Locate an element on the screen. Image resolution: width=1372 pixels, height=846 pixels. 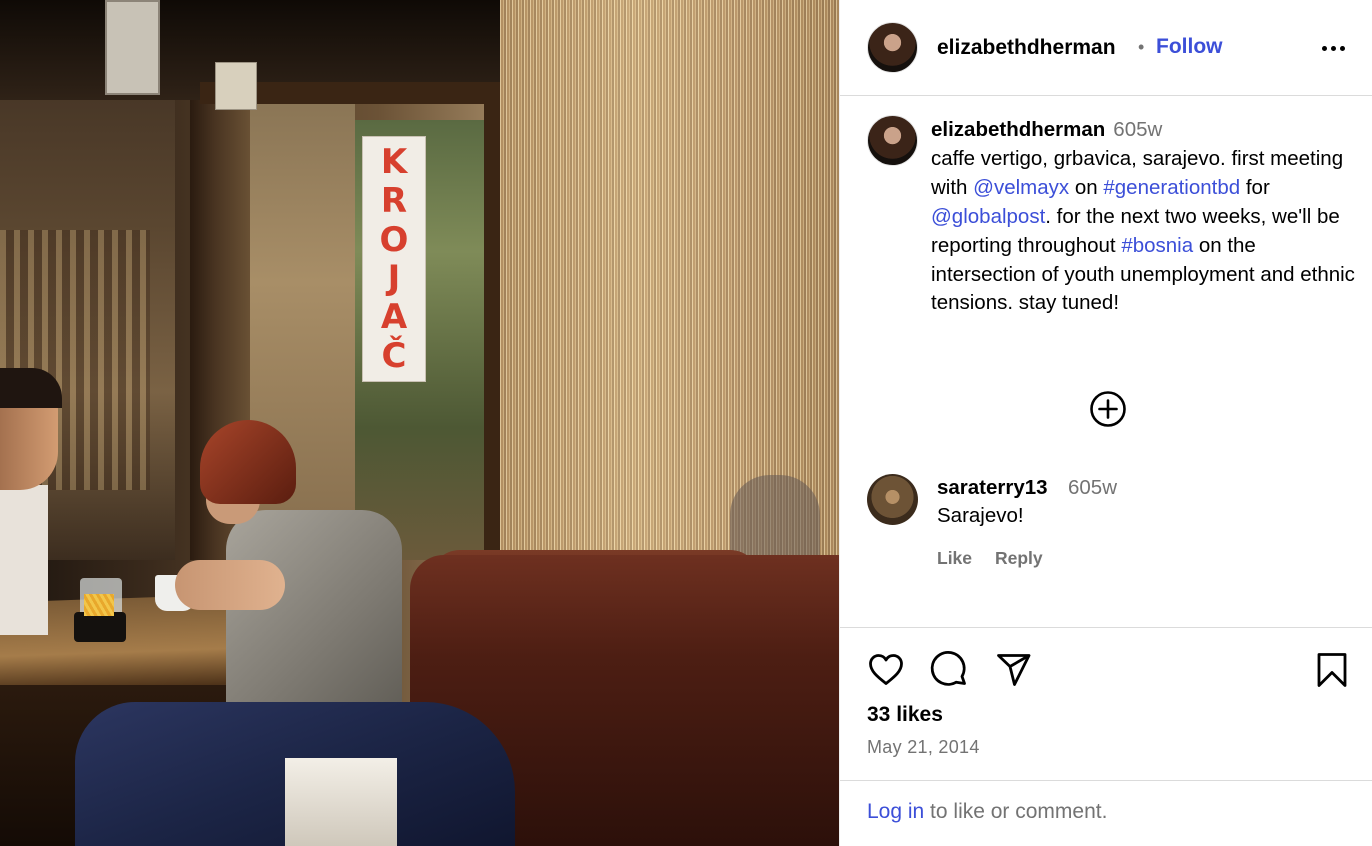
sign-letter: Č is located at coordinates (394, 355).